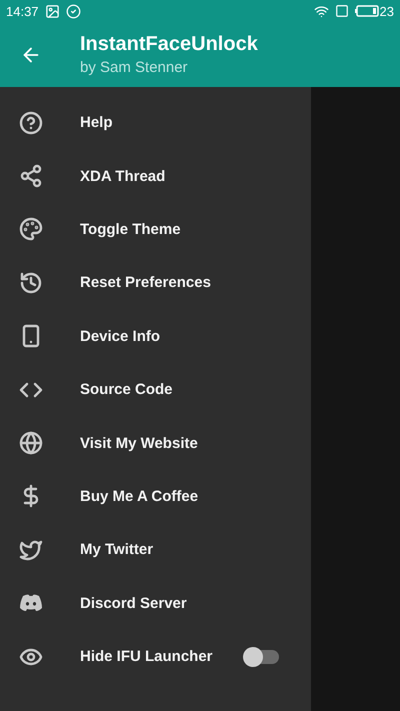 Image resolution: width=400 pixels, height=711 pixels. I want to click on app-title: InstantFaceUnlock, so click(169, 44).